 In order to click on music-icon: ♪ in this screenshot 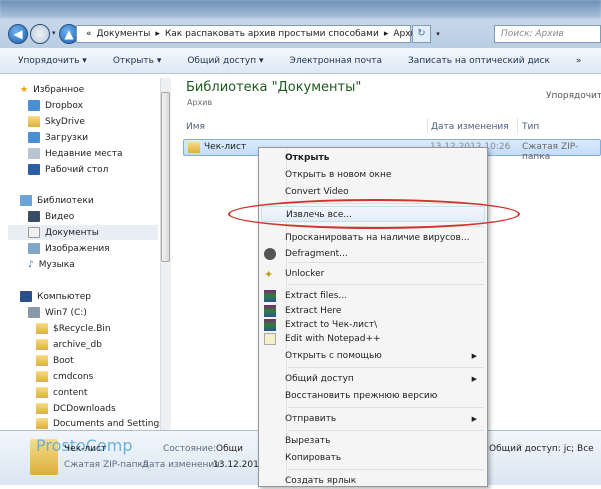, I will do `click(31, 264)`.